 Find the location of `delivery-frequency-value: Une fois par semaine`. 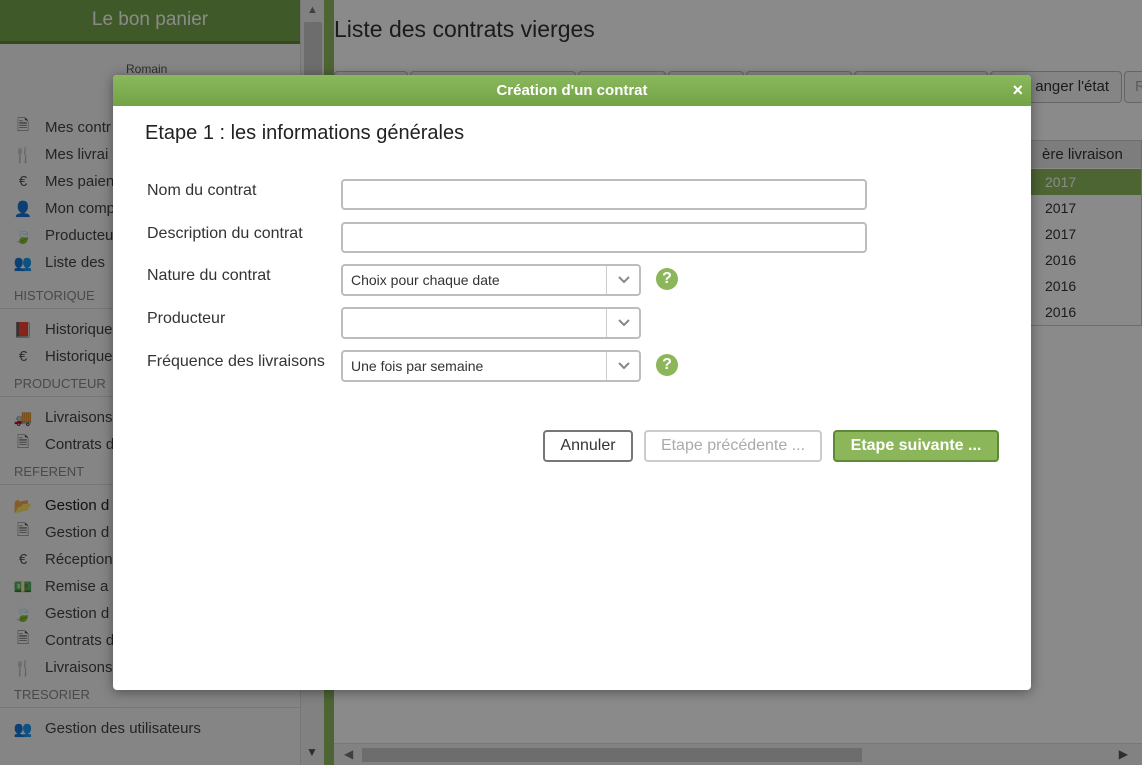

delivery-frequency-value: Une fois par semaine is located at coordinates (417, 366).